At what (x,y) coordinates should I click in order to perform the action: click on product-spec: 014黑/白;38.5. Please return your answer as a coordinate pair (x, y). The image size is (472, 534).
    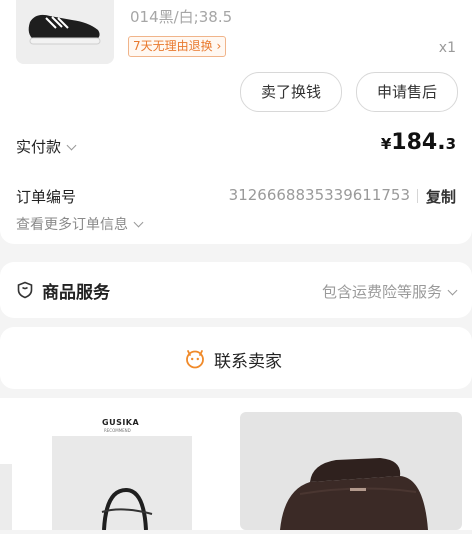
    Looking at the image, I should click on (181, 17).